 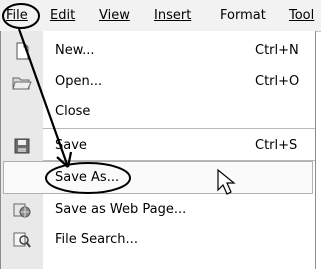 What do you see at coordinates (158, 50) in the screenshot?
I see `menu-item-new: New... Ctrl+N` at bounding box center [158, 50].